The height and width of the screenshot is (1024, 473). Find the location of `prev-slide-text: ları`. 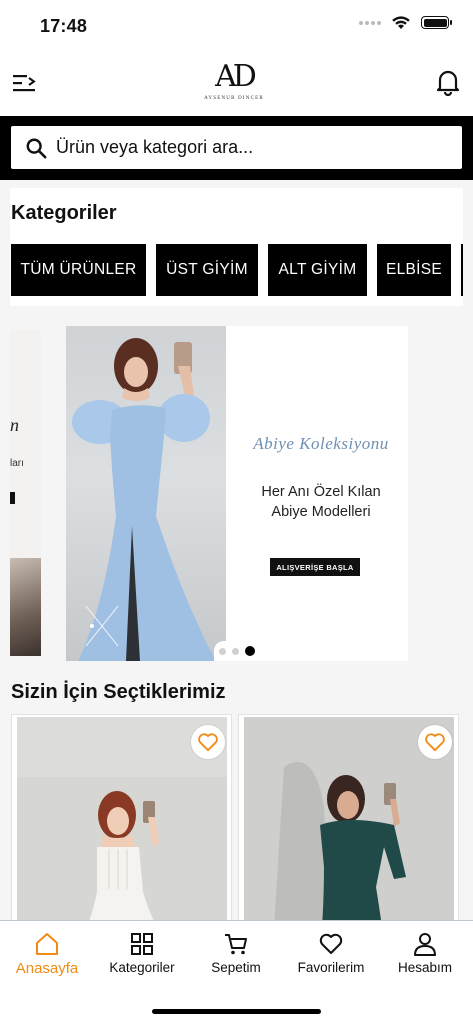

prev-slide-text: ları is located at coordinates (17, 463).